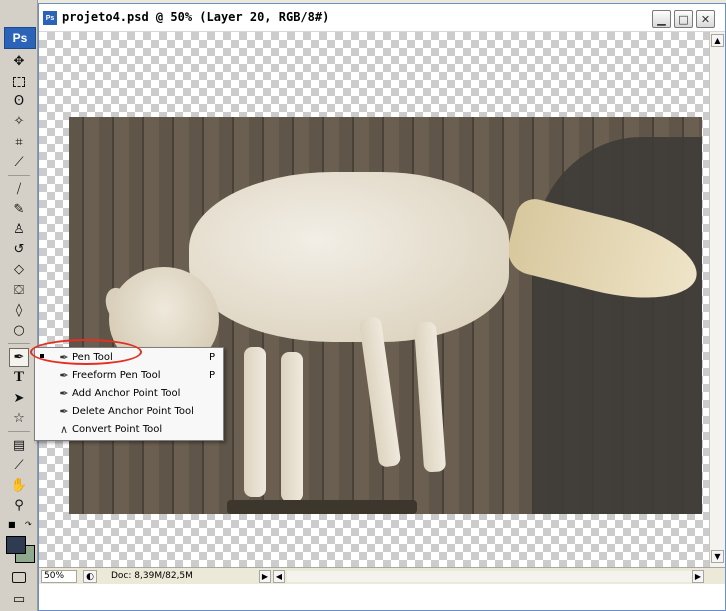 This screenshot has height=611, width=726. I want to click on marquee-tool-icon, so click(19, 81).